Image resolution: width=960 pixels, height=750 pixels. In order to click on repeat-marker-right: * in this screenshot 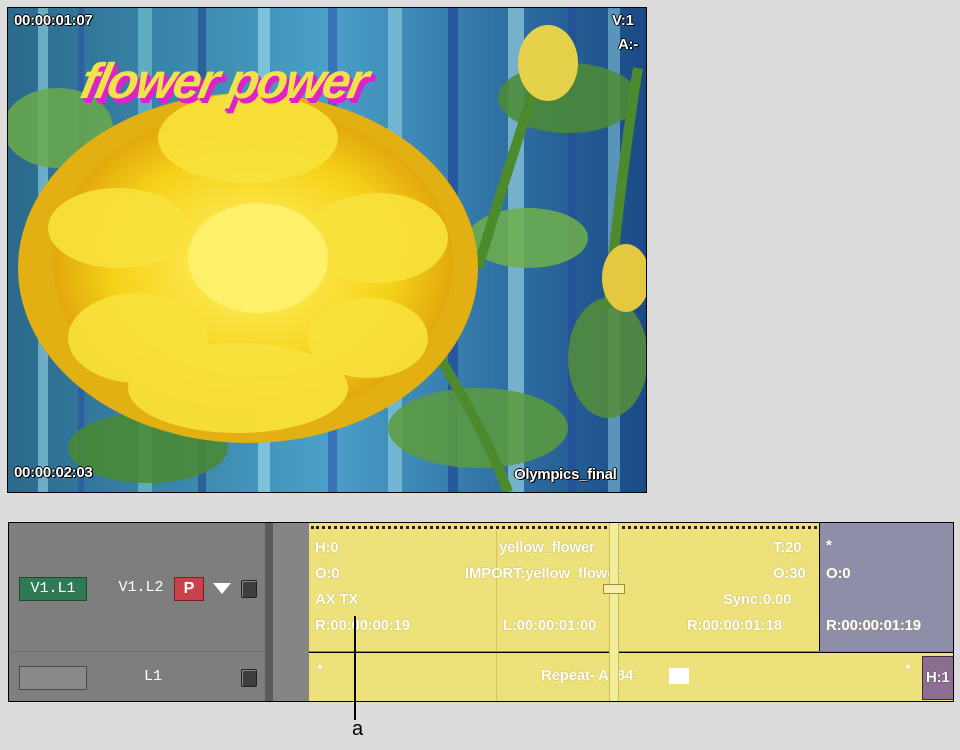, I will do `click(908, 669)`.